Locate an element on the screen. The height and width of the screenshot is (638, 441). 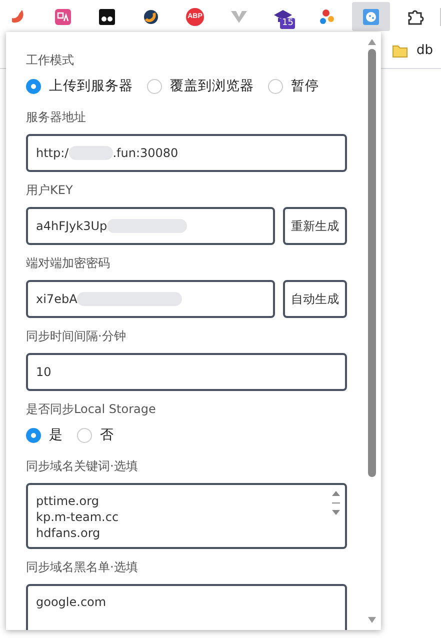
redaction-blur is located at coordinates (90, 153).